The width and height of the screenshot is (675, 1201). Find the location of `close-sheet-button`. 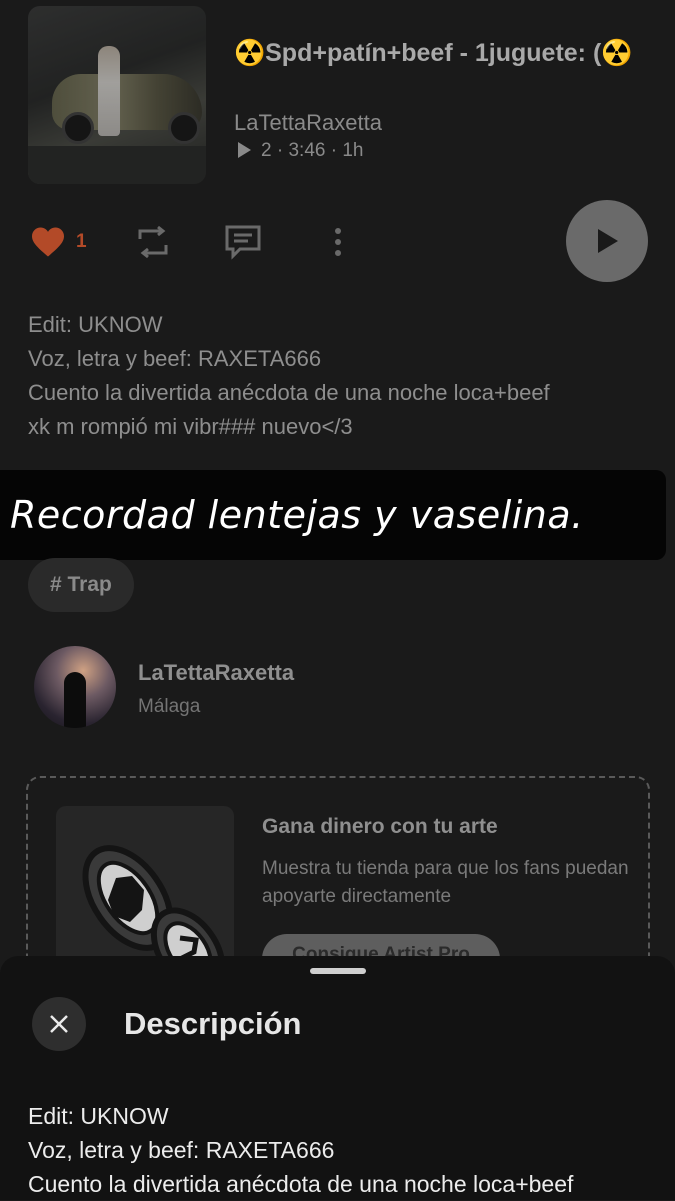

close-sheet-button is located at coordinates (59, 1024).